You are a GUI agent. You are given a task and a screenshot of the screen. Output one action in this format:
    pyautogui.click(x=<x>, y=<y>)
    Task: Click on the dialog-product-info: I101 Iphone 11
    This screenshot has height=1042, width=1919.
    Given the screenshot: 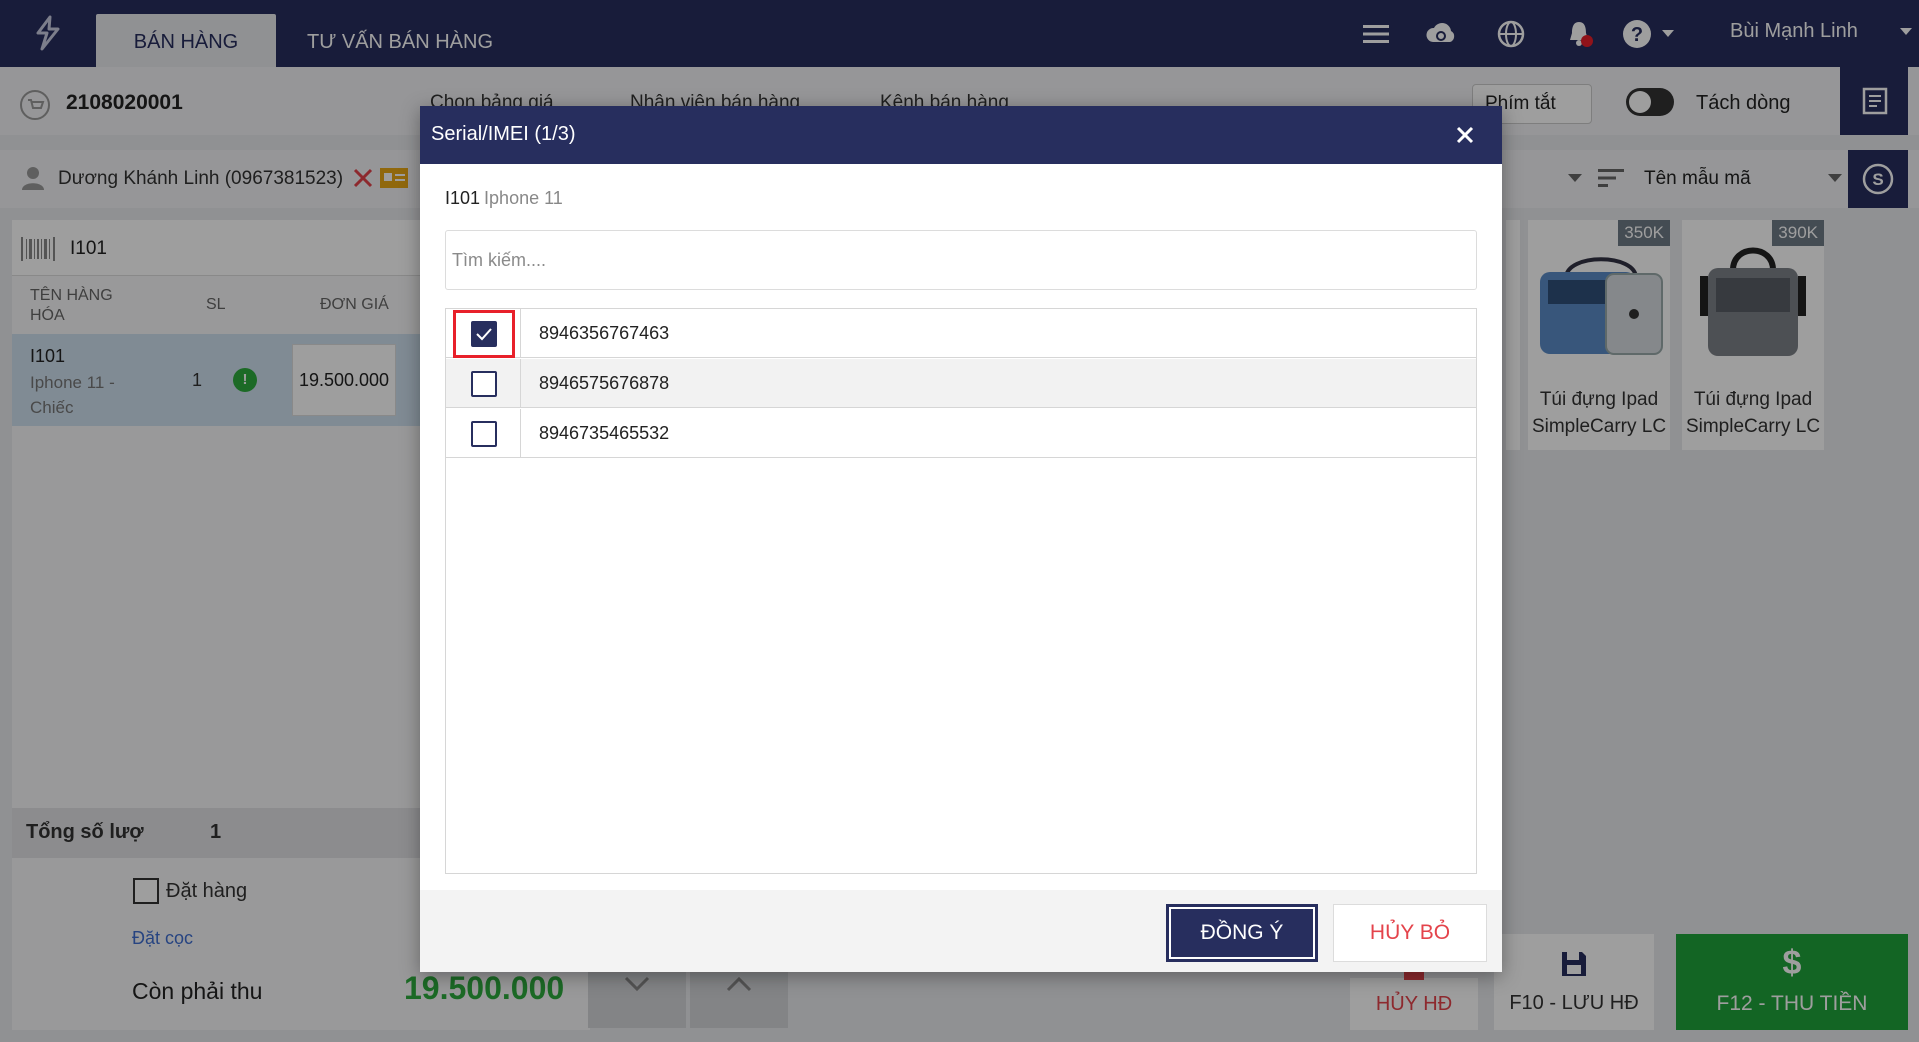 What is the action you would take?
    pyautogui.click(x=504, y=198)
    